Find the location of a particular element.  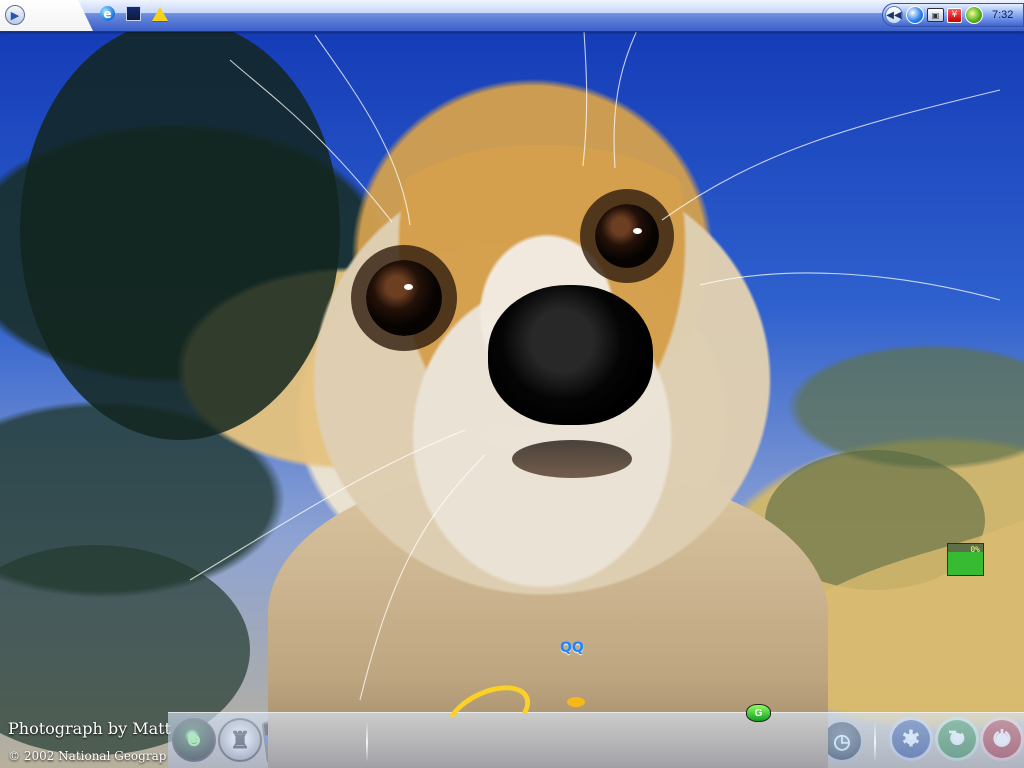

system-tray: ◀◀ ▣ ¥ 7:32 is located at coordinates (953, 15).